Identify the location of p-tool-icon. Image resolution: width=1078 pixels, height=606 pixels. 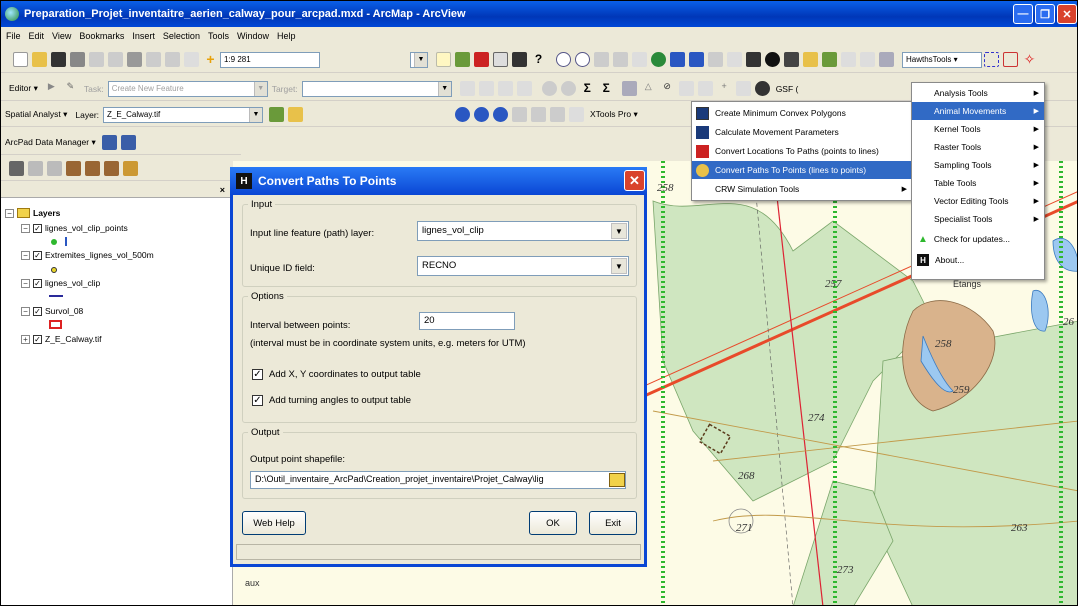
(549, 88).